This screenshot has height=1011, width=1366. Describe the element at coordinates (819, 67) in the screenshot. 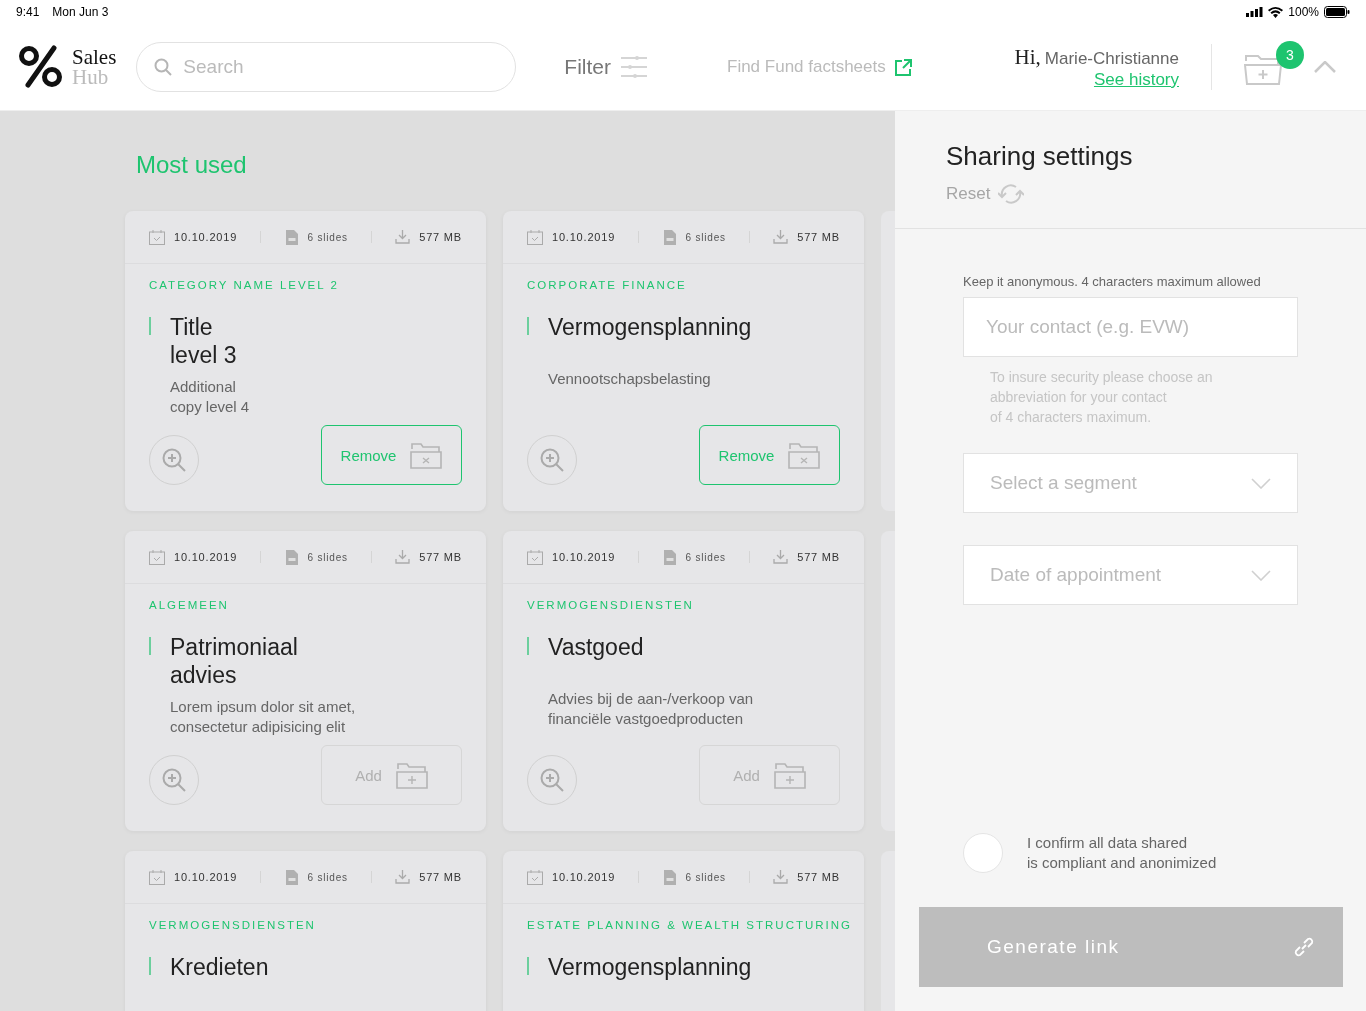

I see `factsheets-link: Find Fund factsheets` at that location.